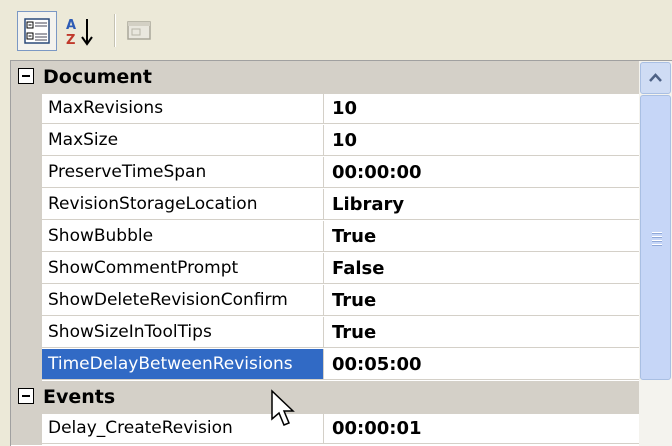  What do you see at coordinates (183, 172) in the screenshot?
I see `property-name: PreserveTimeSpan` at bounding box center [183, 172].